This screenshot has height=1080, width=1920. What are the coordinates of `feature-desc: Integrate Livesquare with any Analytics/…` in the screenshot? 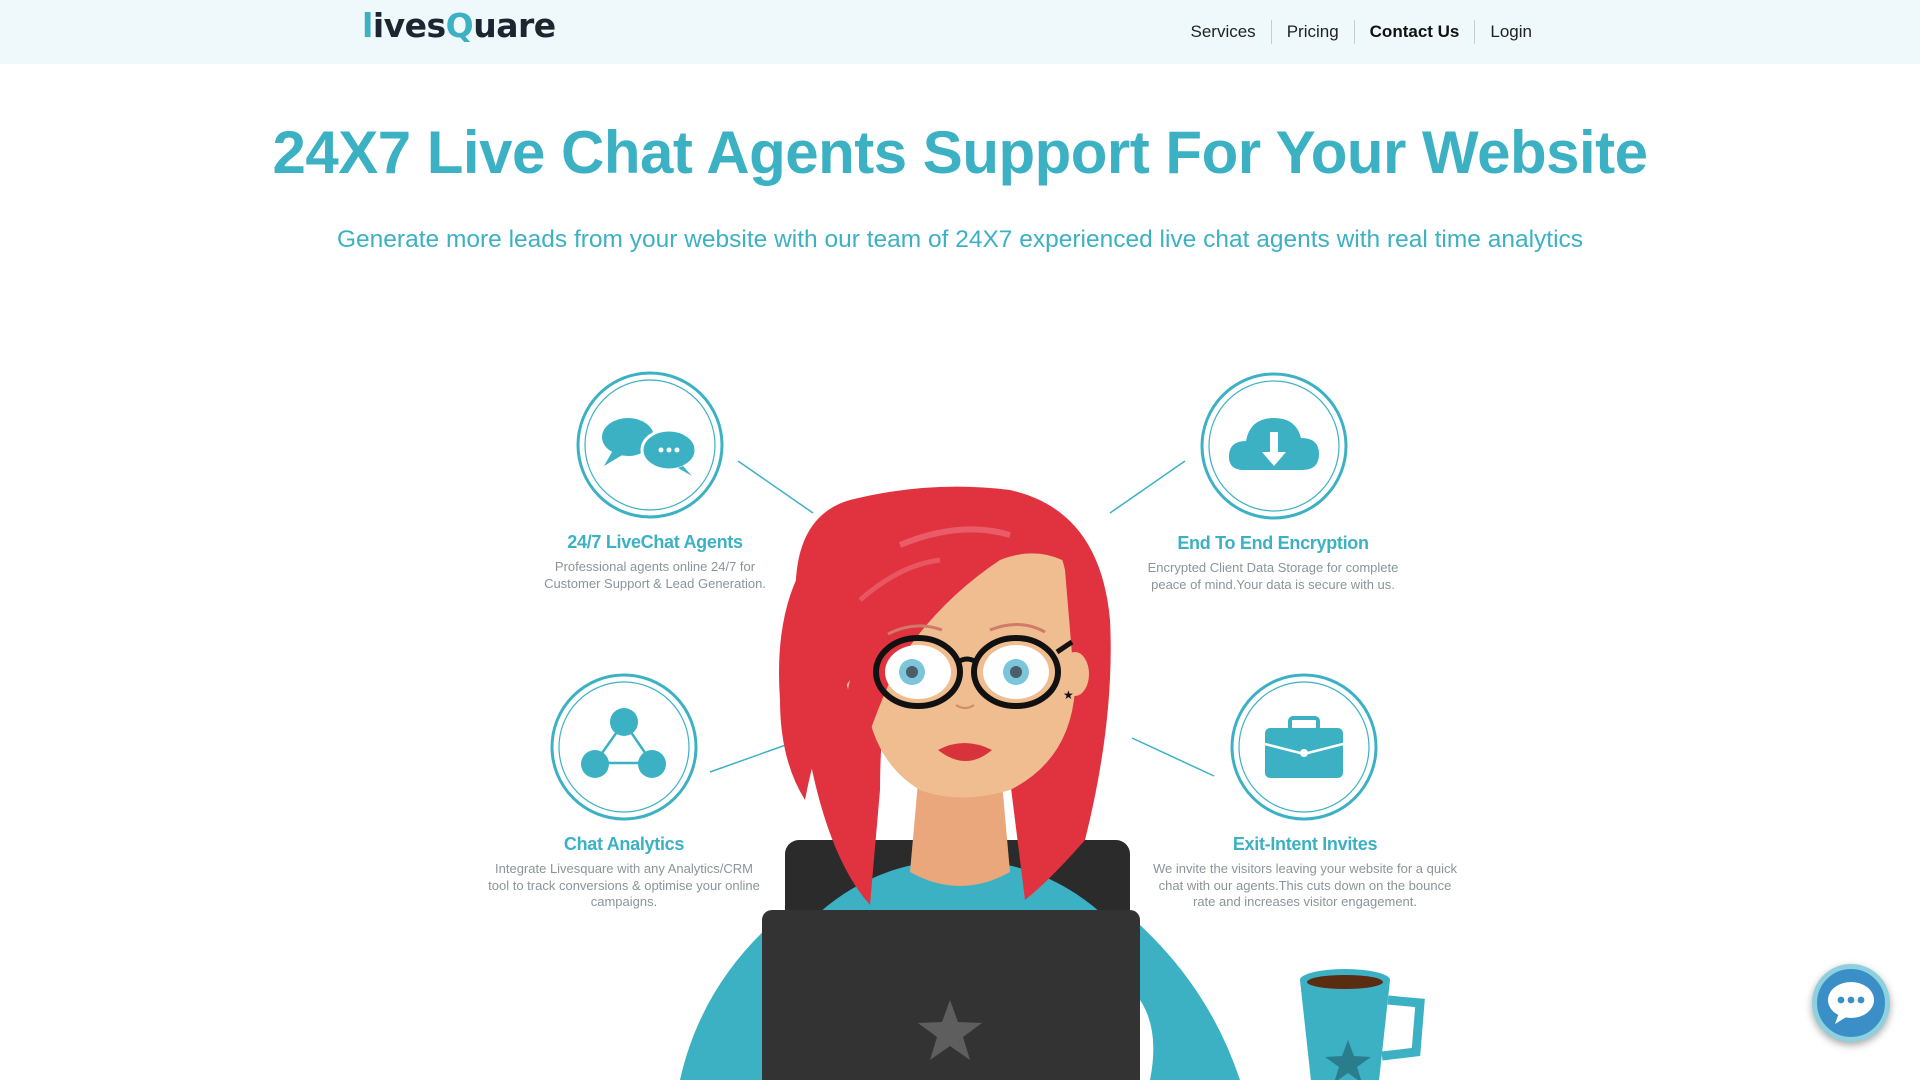 It's located at (624, 885).